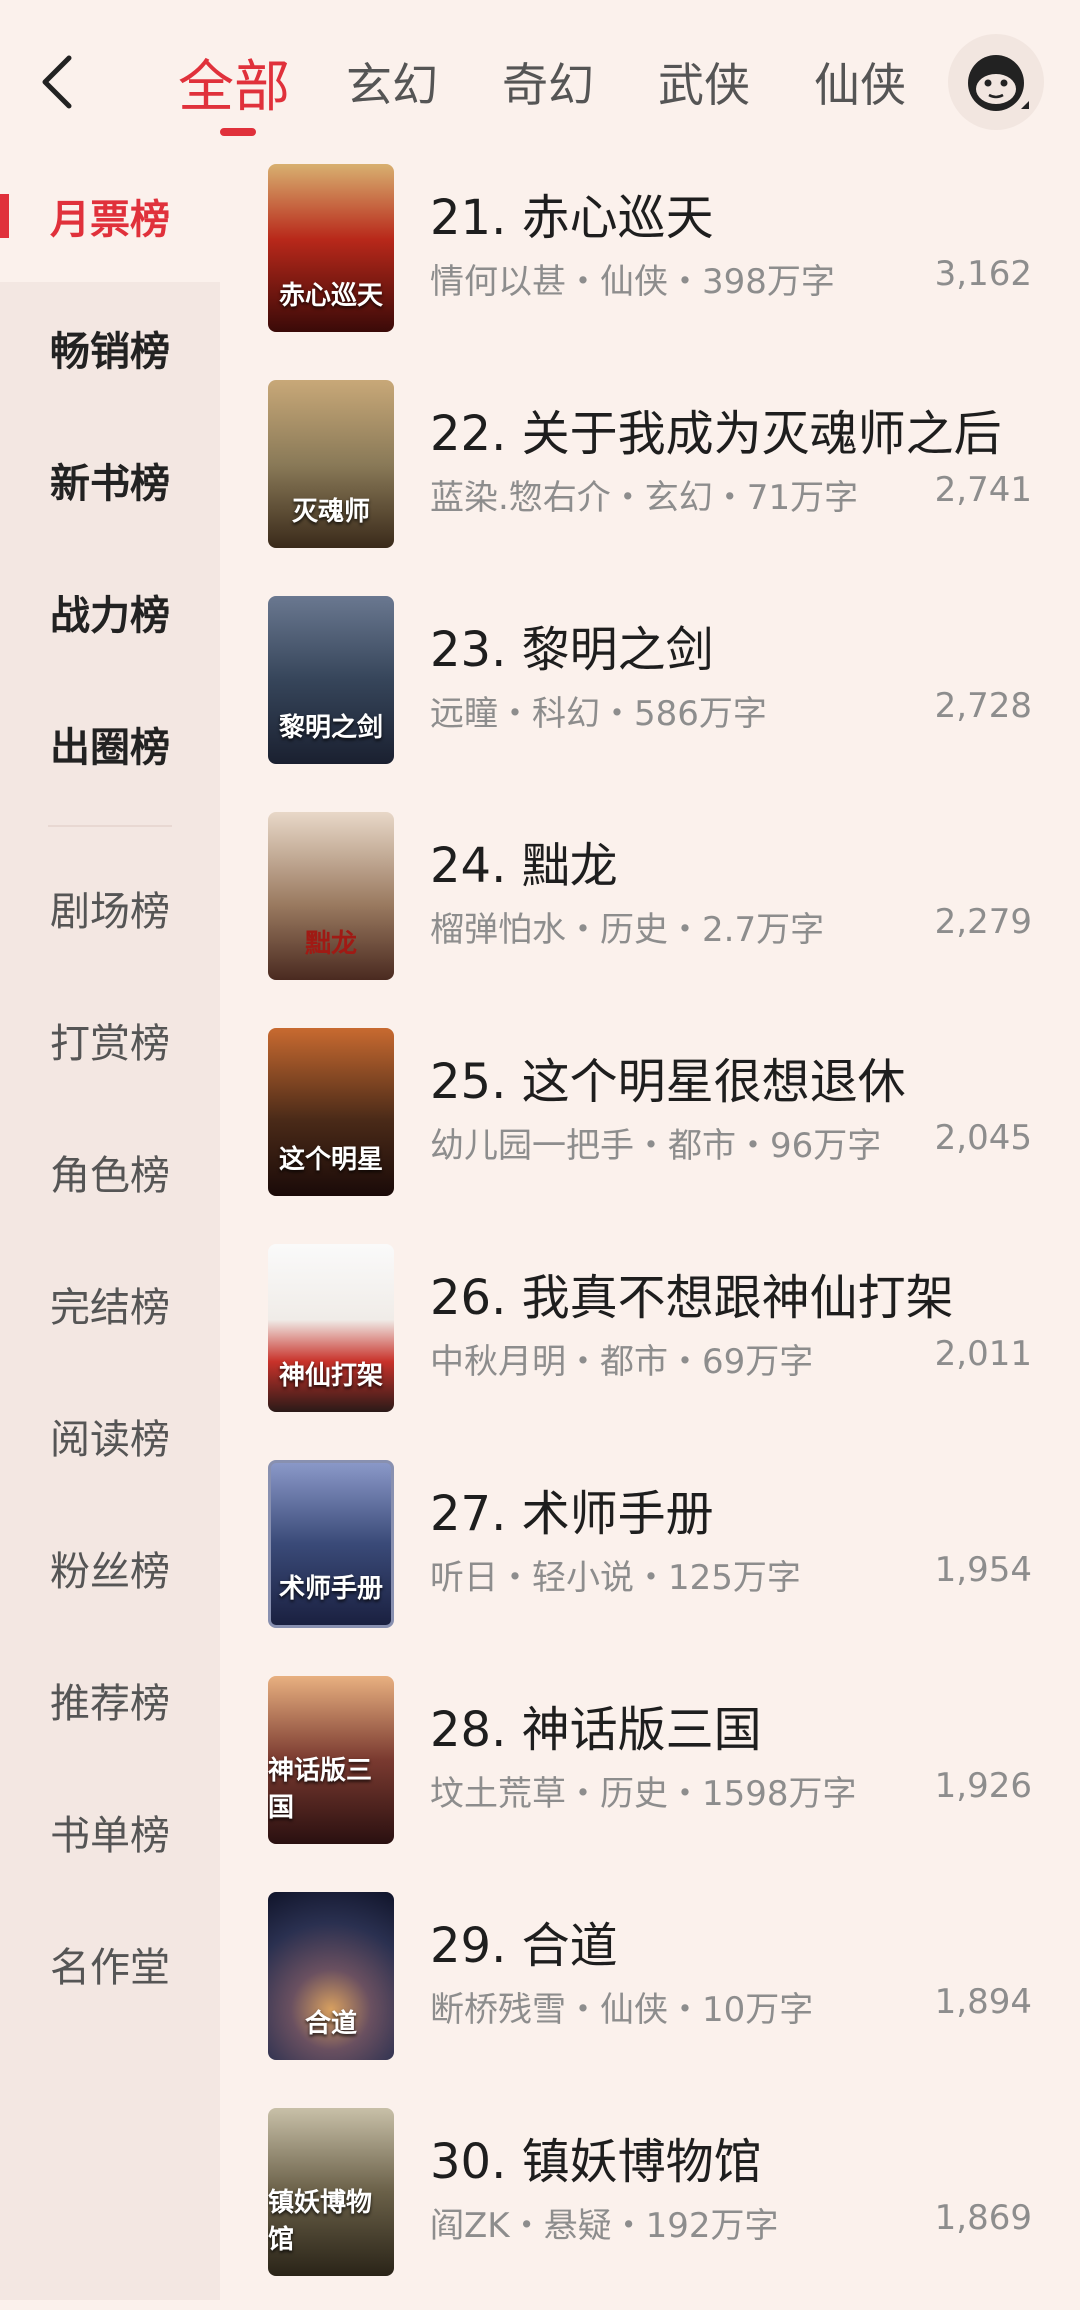 The height and width of the screenshot is (2310, 1080). I want to click on cover-title: 术师手册, so click(330, 1589).